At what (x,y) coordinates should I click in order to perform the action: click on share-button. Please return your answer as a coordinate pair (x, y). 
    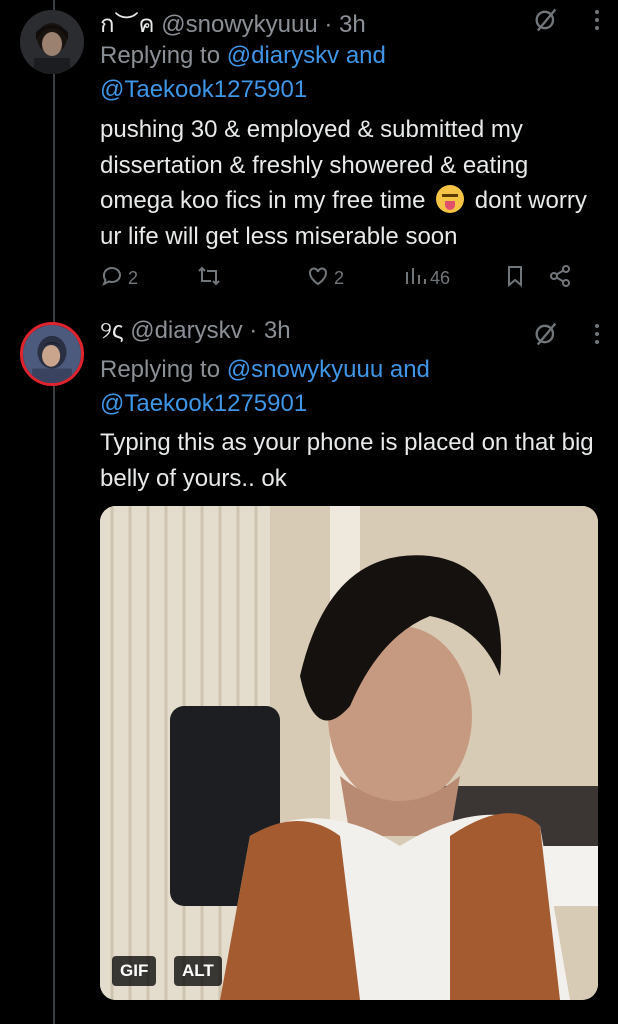
    Looking at the image, I should click on (560, 278).